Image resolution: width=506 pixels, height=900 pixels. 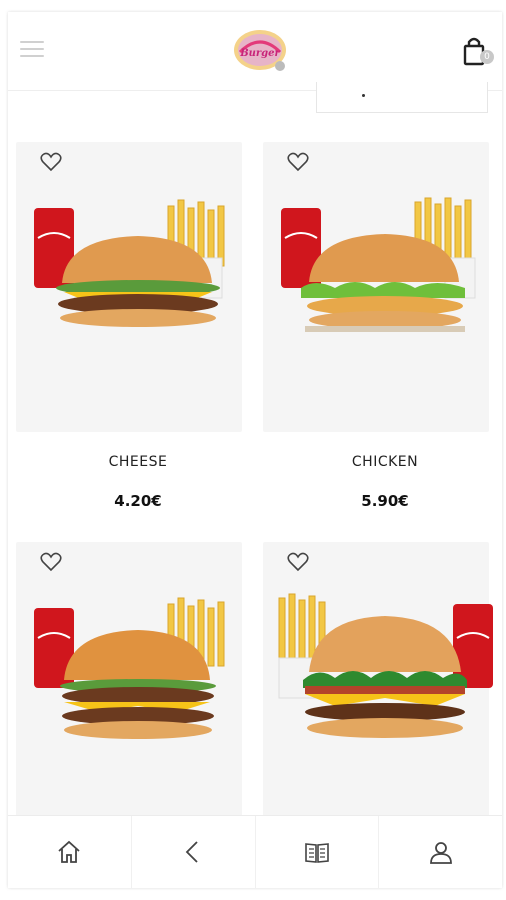 I want to click on top-header: Burger 0, so click(x=255, y=51).